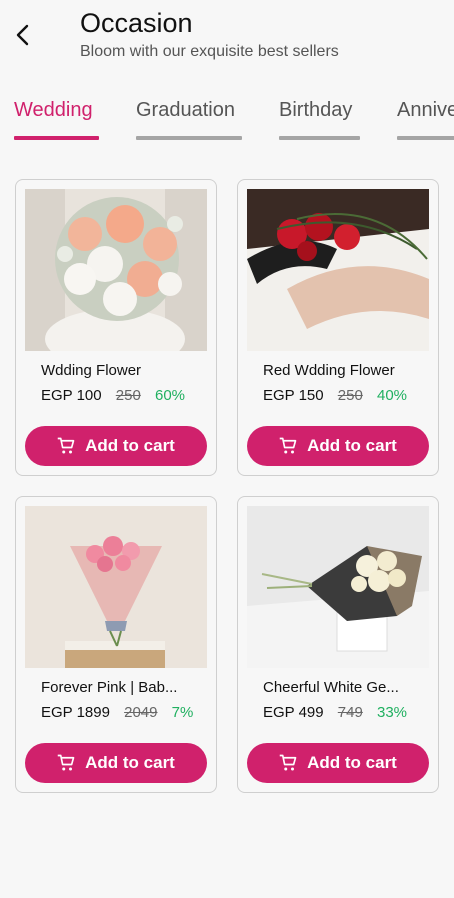 The image size is (454, 898). I want to click on tab-wedding: Wedding, so click(56, 118).